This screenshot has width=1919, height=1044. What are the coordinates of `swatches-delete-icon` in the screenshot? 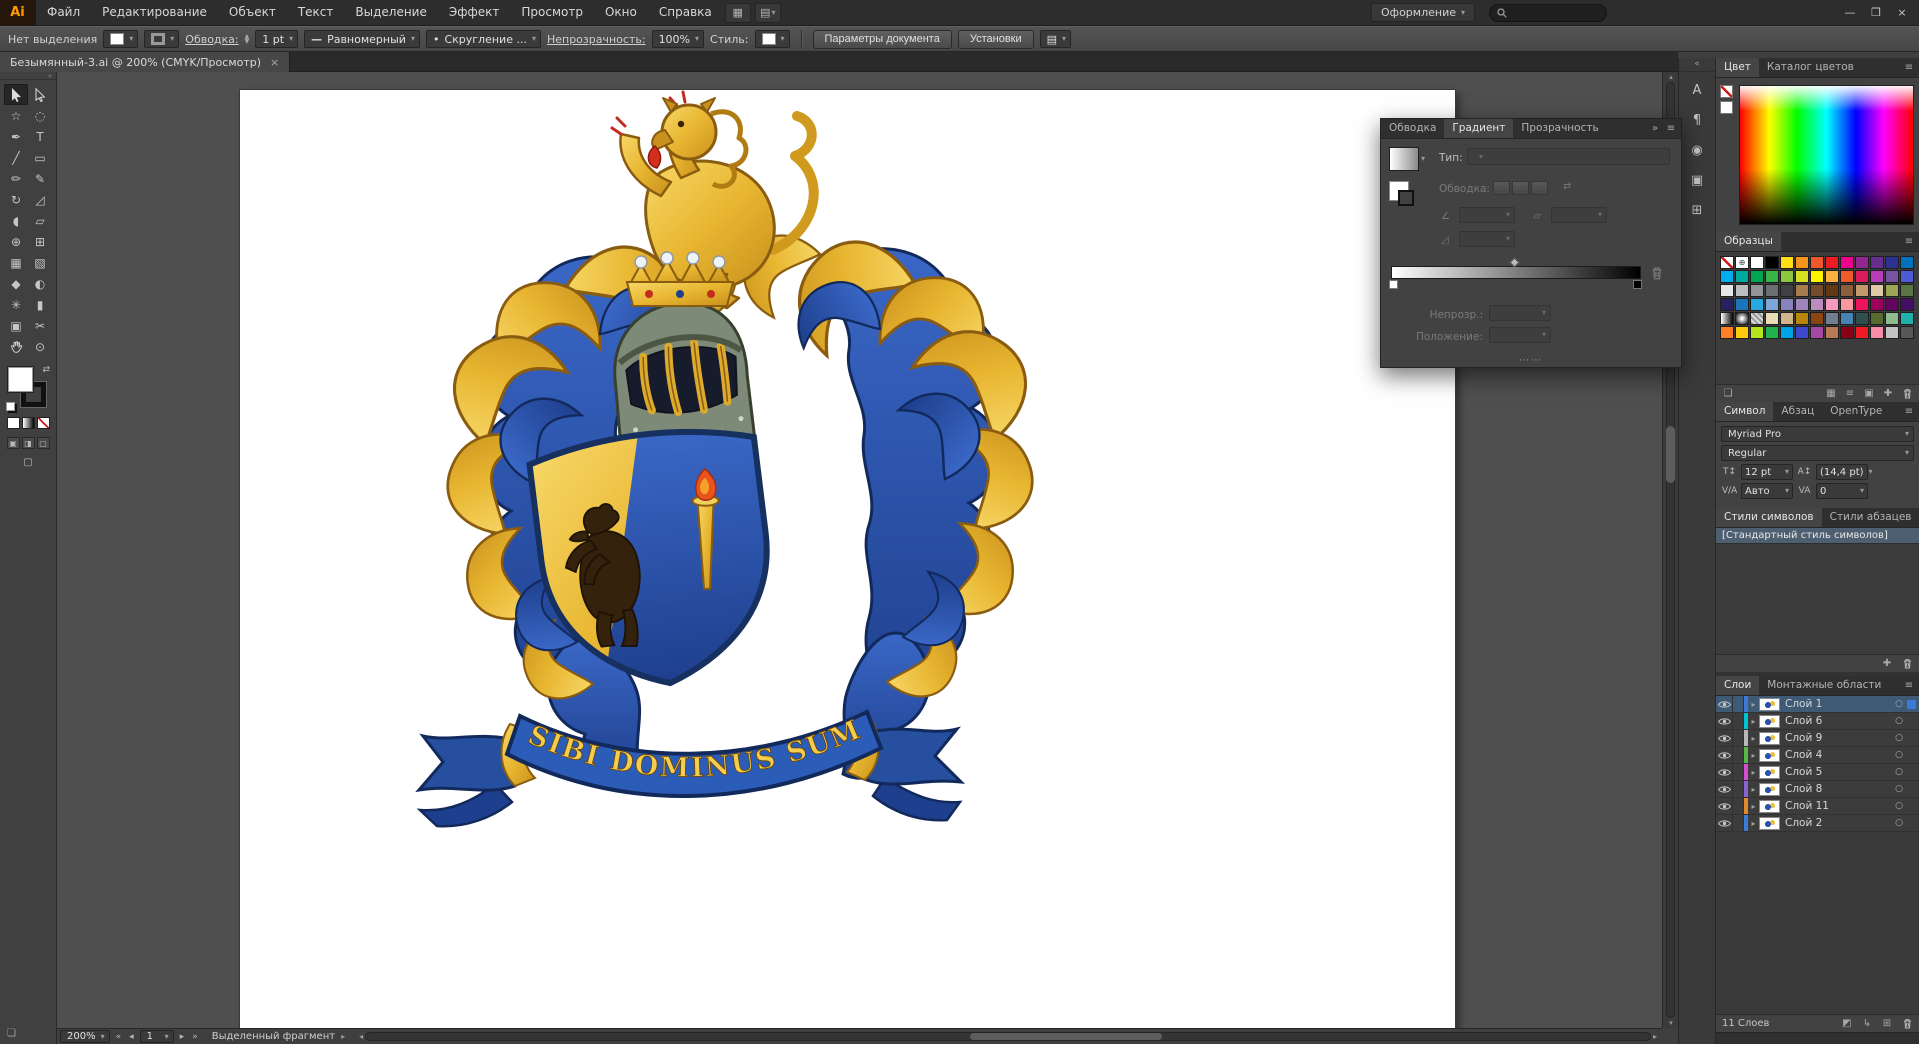 It's located at (1907, 393).